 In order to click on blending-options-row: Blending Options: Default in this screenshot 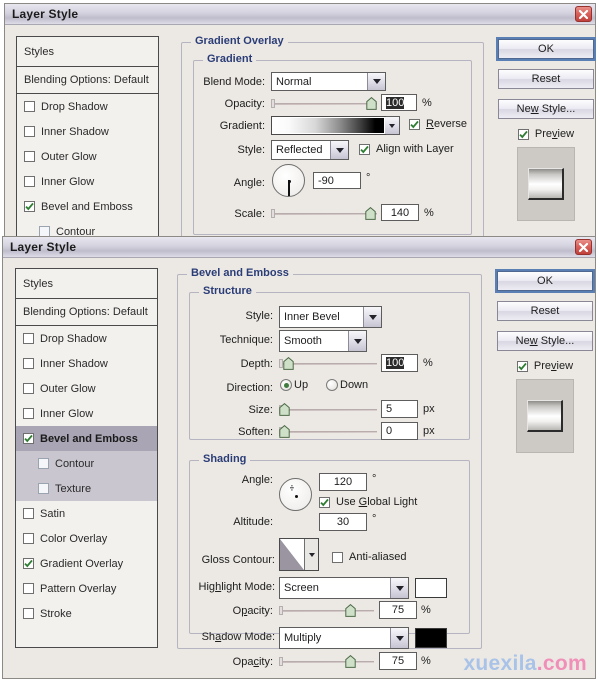, I will do `click(86, 312)`.